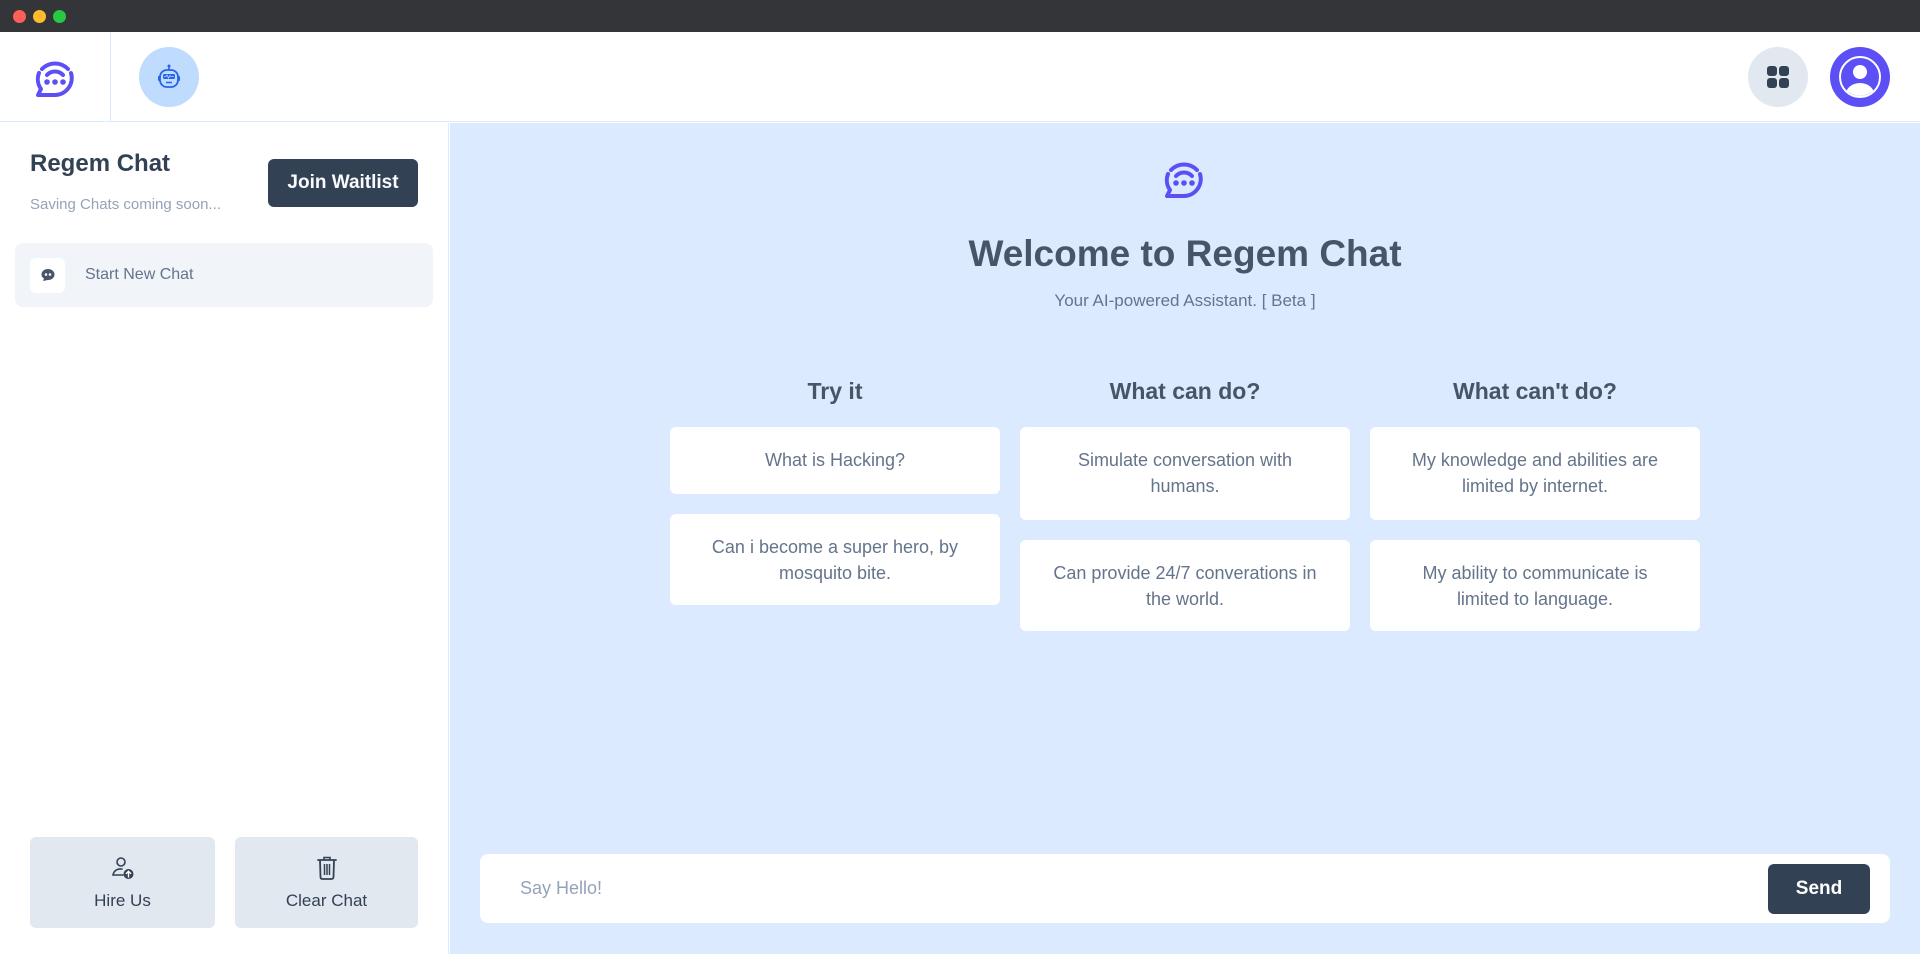  I want to click on chat-icon, so click(47, 275).